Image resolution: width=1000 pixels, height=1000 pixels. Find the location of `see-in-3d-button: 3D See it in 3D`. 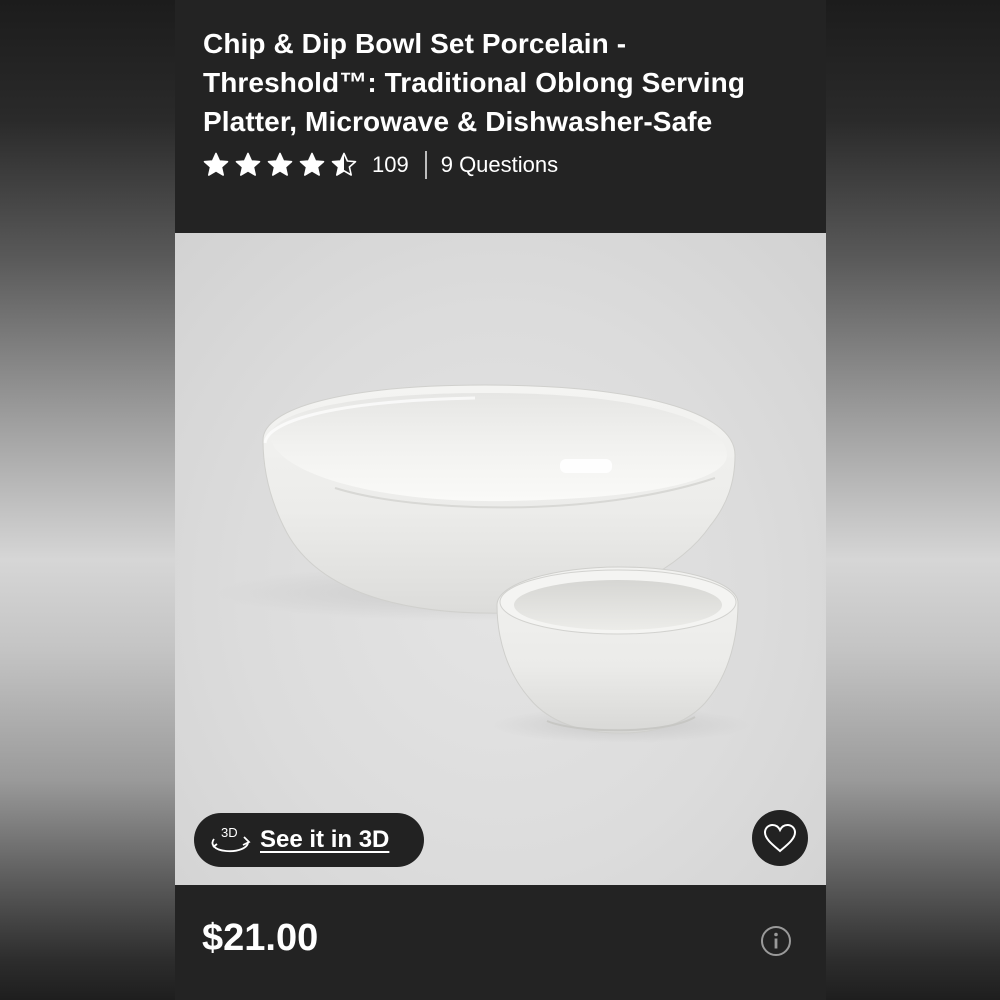

see-in-3d-button: 3D See it in 3D is located at coordinates (309, 840).